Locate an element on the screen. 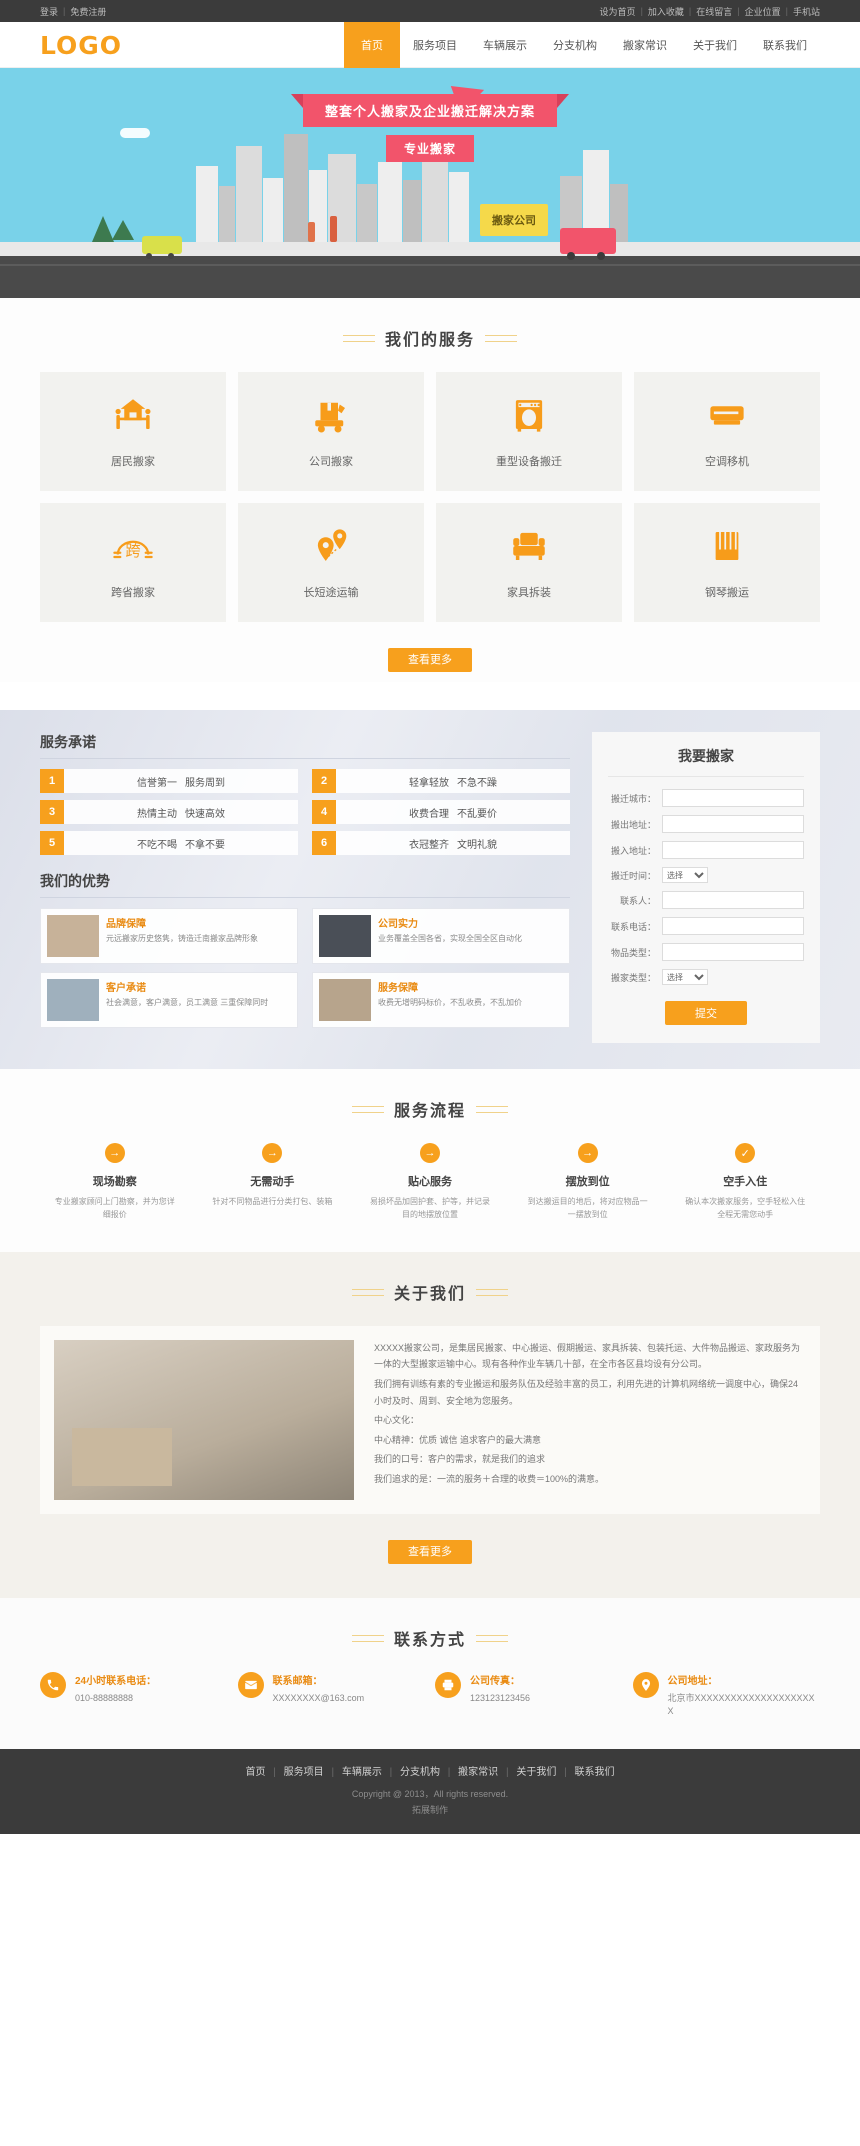 This screenshot has height=2146, width=860. person-icon is located at coordinates (333, 229).